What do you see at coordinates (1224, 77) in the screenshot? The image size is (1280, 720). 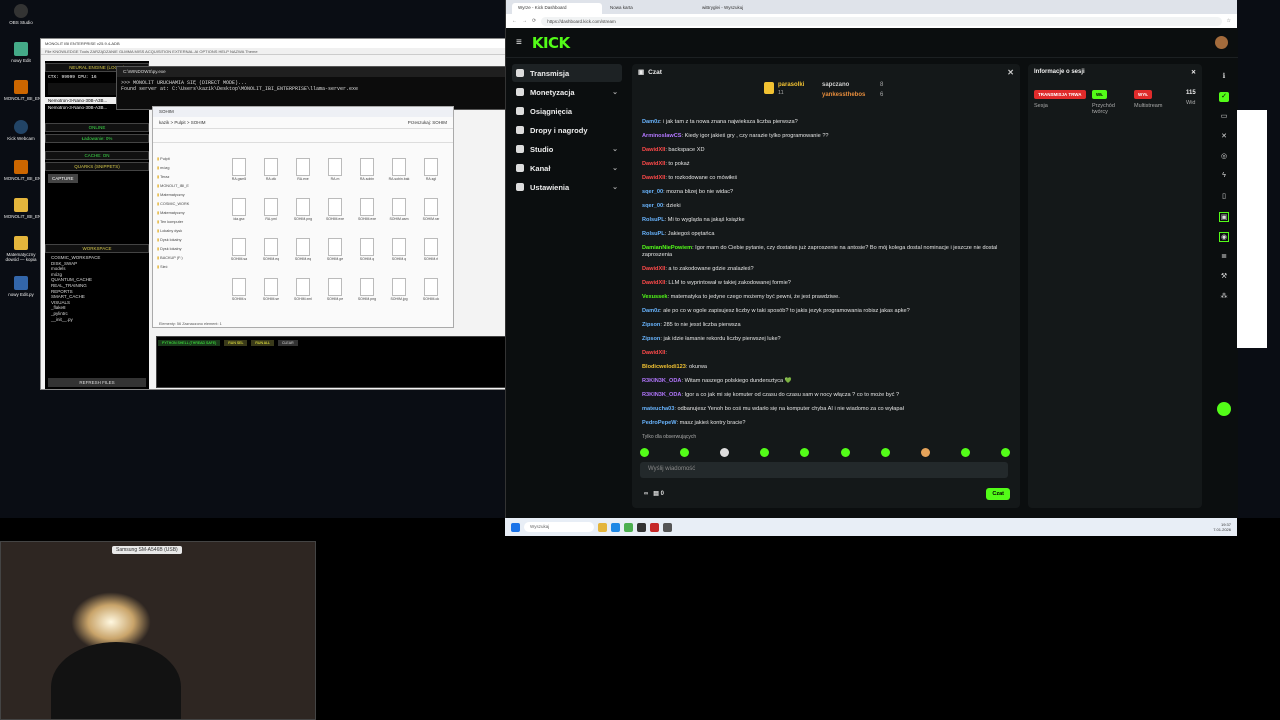 I see `info-icon: ℹ` at bounding box center [1224, 77].